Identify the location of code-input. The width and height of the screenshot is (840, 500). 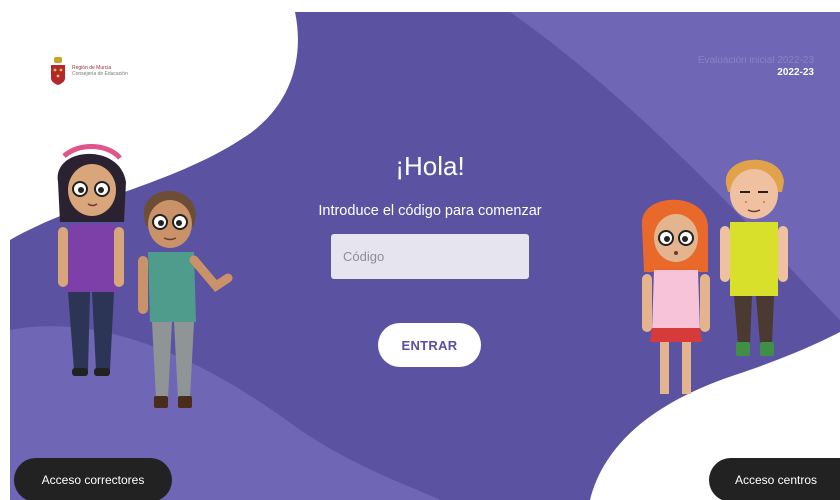
(430, 256).